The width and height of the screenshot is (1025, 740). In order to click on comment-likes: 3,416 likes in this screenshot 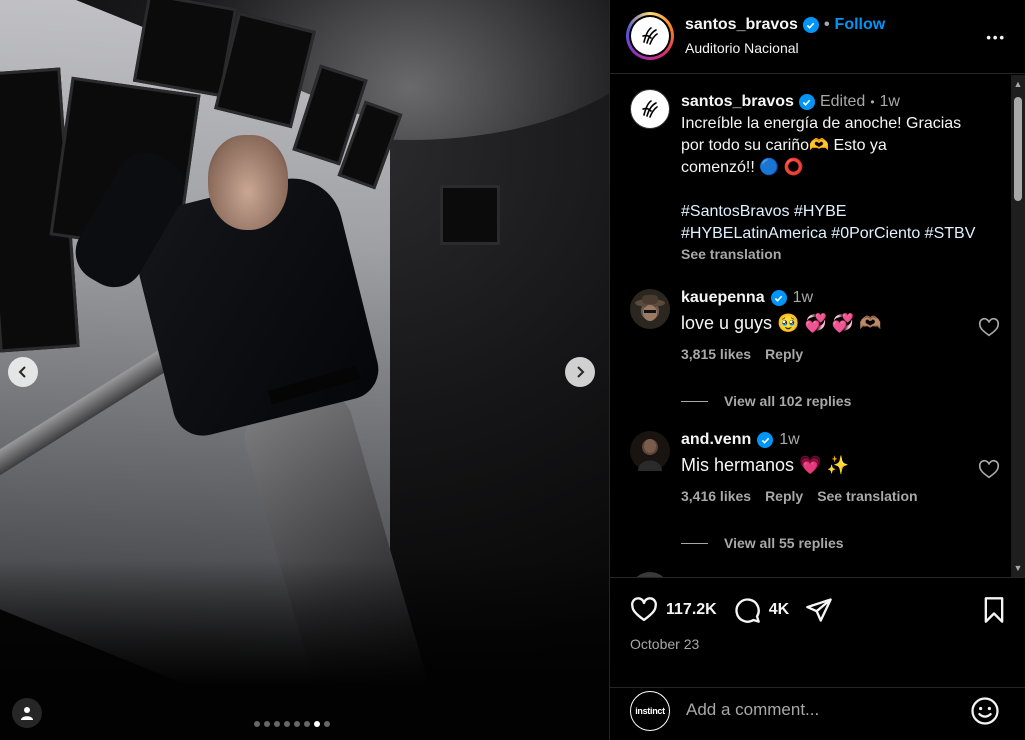, I will do `click(716, 496)`.